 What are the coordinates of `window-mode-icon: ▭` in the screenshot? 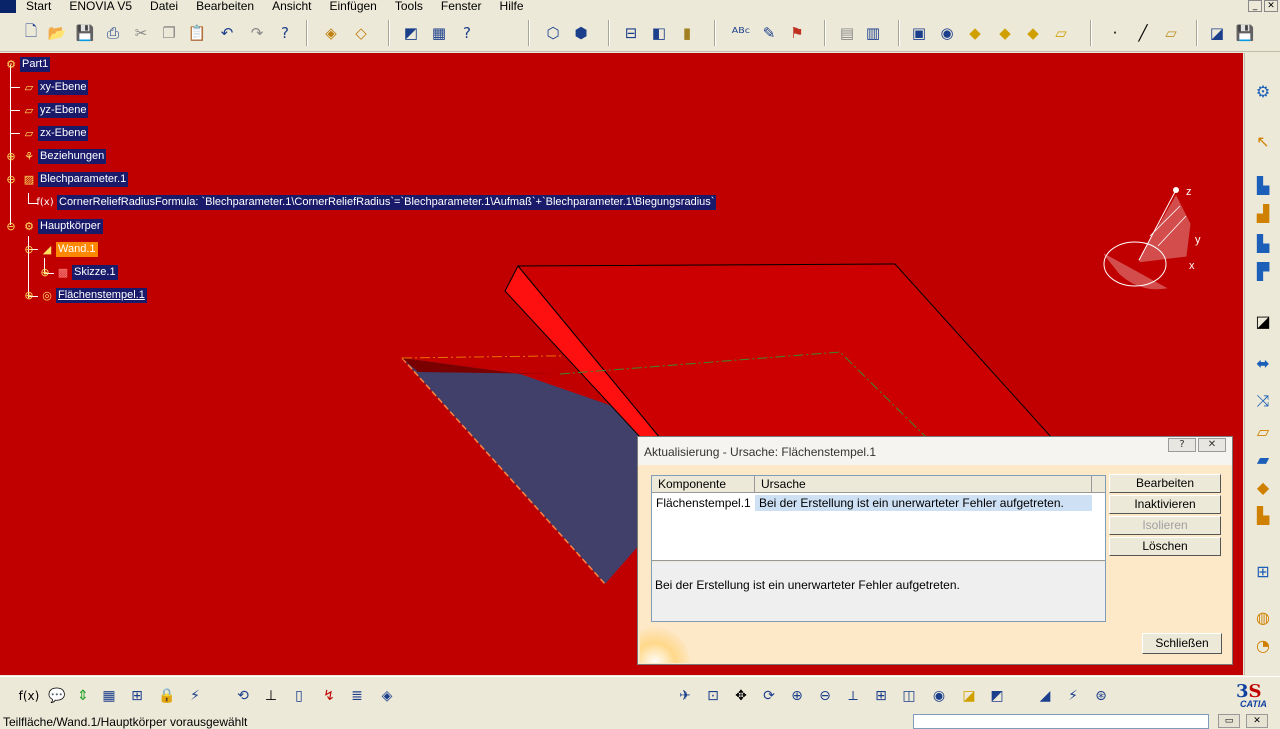 It's located at (1229, 721).